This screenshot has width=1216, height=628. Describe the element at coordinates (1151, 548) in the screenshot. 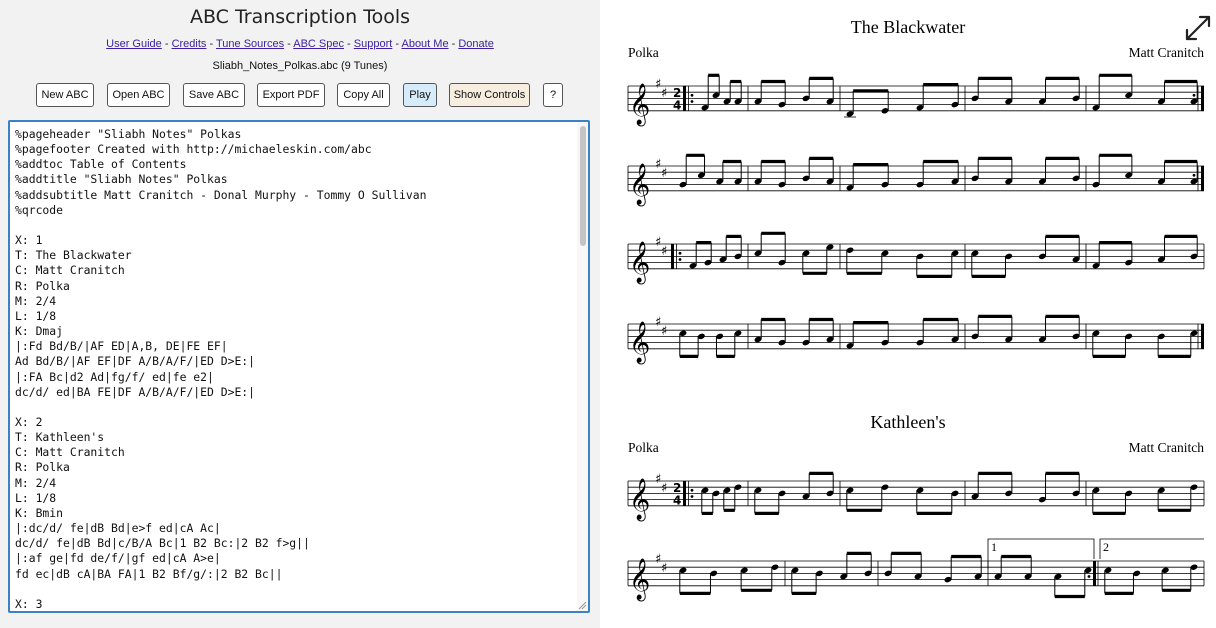

I see `second-ending-bracket` at that location.